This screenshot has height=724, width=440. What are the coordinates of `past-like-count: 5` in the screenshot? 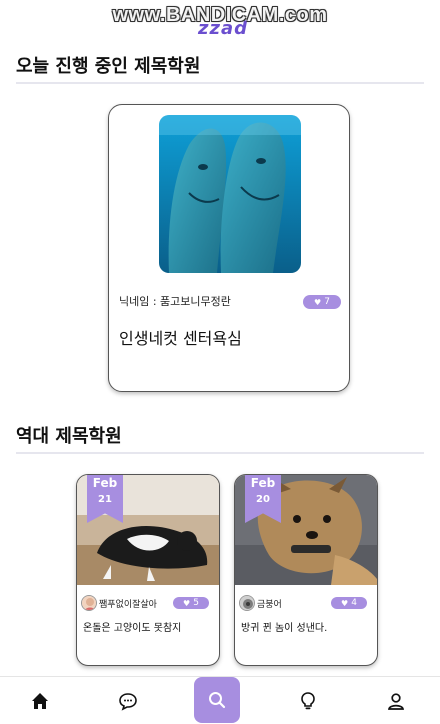 It's located at (196, 603).